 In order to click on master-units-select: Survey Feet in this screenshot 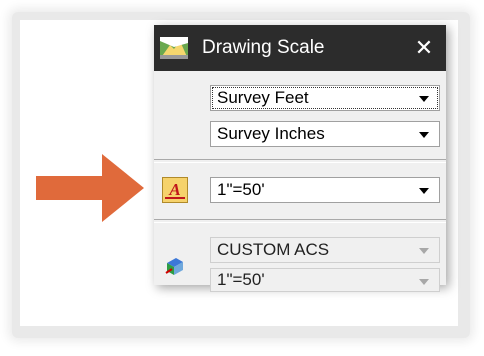, I will do `click(325, 98)`.